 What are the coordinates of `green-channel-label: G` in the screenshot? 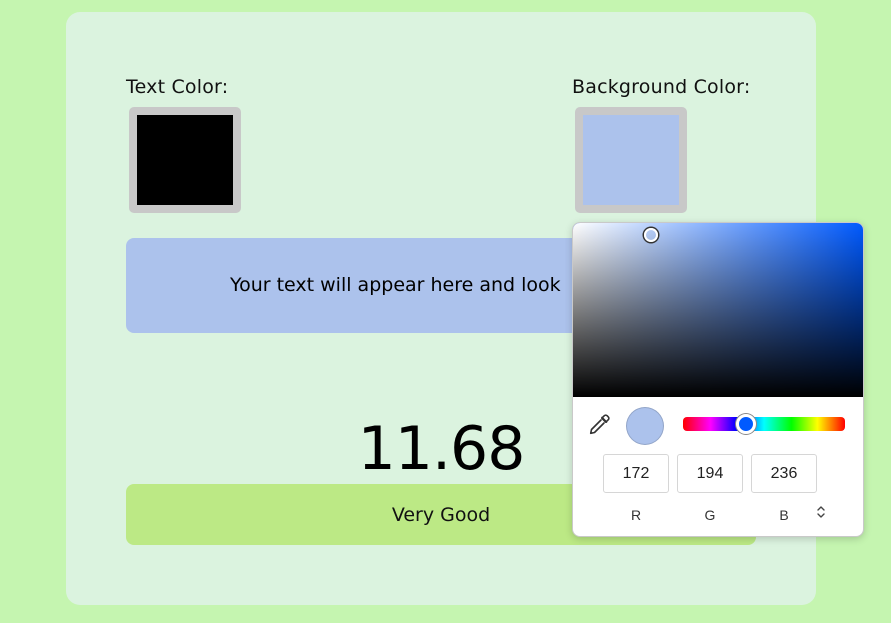 It's located at (710, 515).